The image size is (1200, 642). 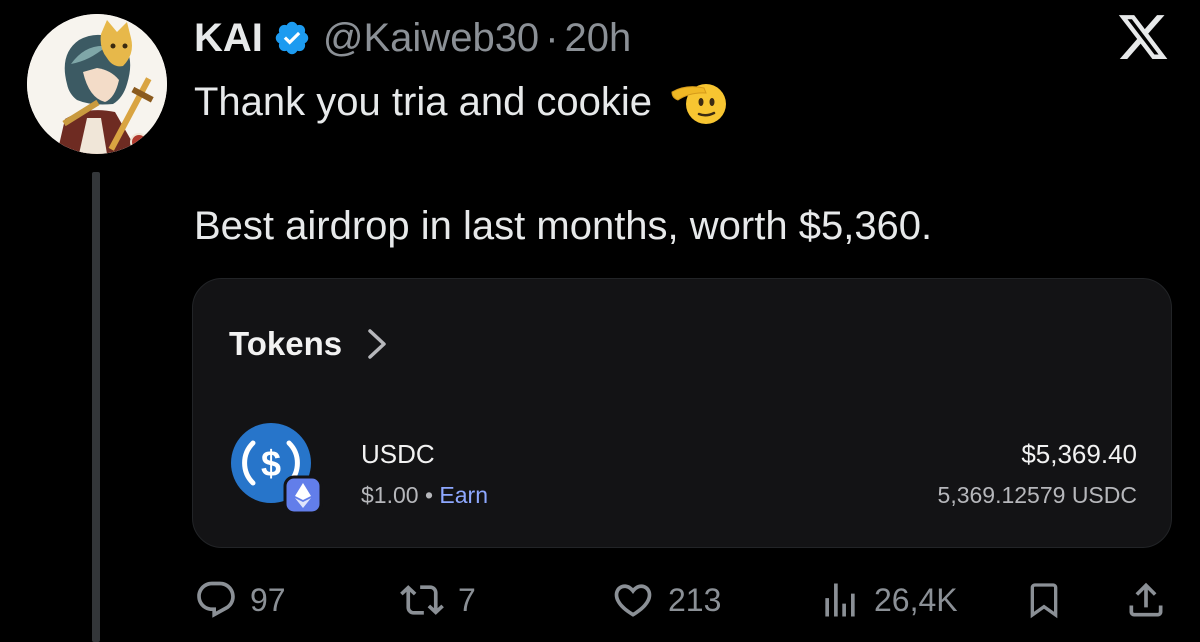 I want to click on repost-icon, so click(x=422, y=600).